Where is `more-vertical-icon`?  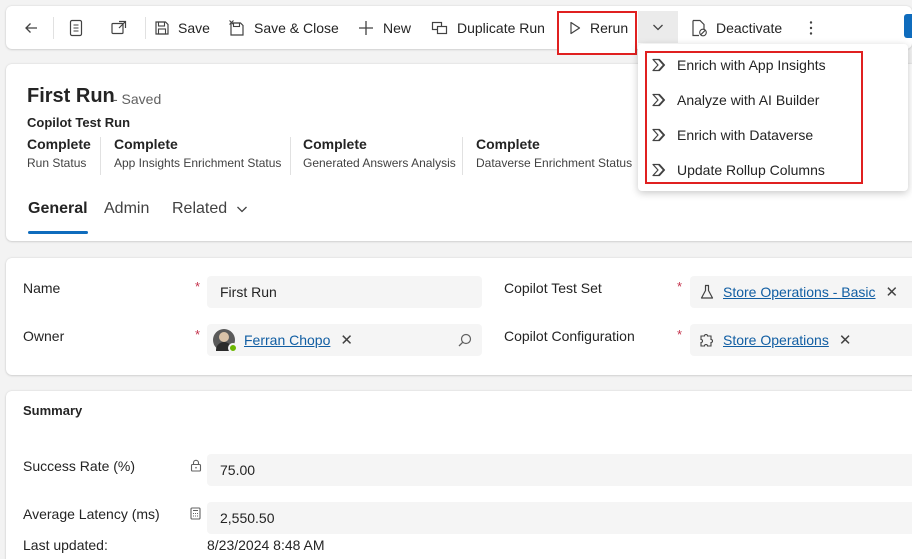 more-vertical-icon is located at coordinates (811, 27).